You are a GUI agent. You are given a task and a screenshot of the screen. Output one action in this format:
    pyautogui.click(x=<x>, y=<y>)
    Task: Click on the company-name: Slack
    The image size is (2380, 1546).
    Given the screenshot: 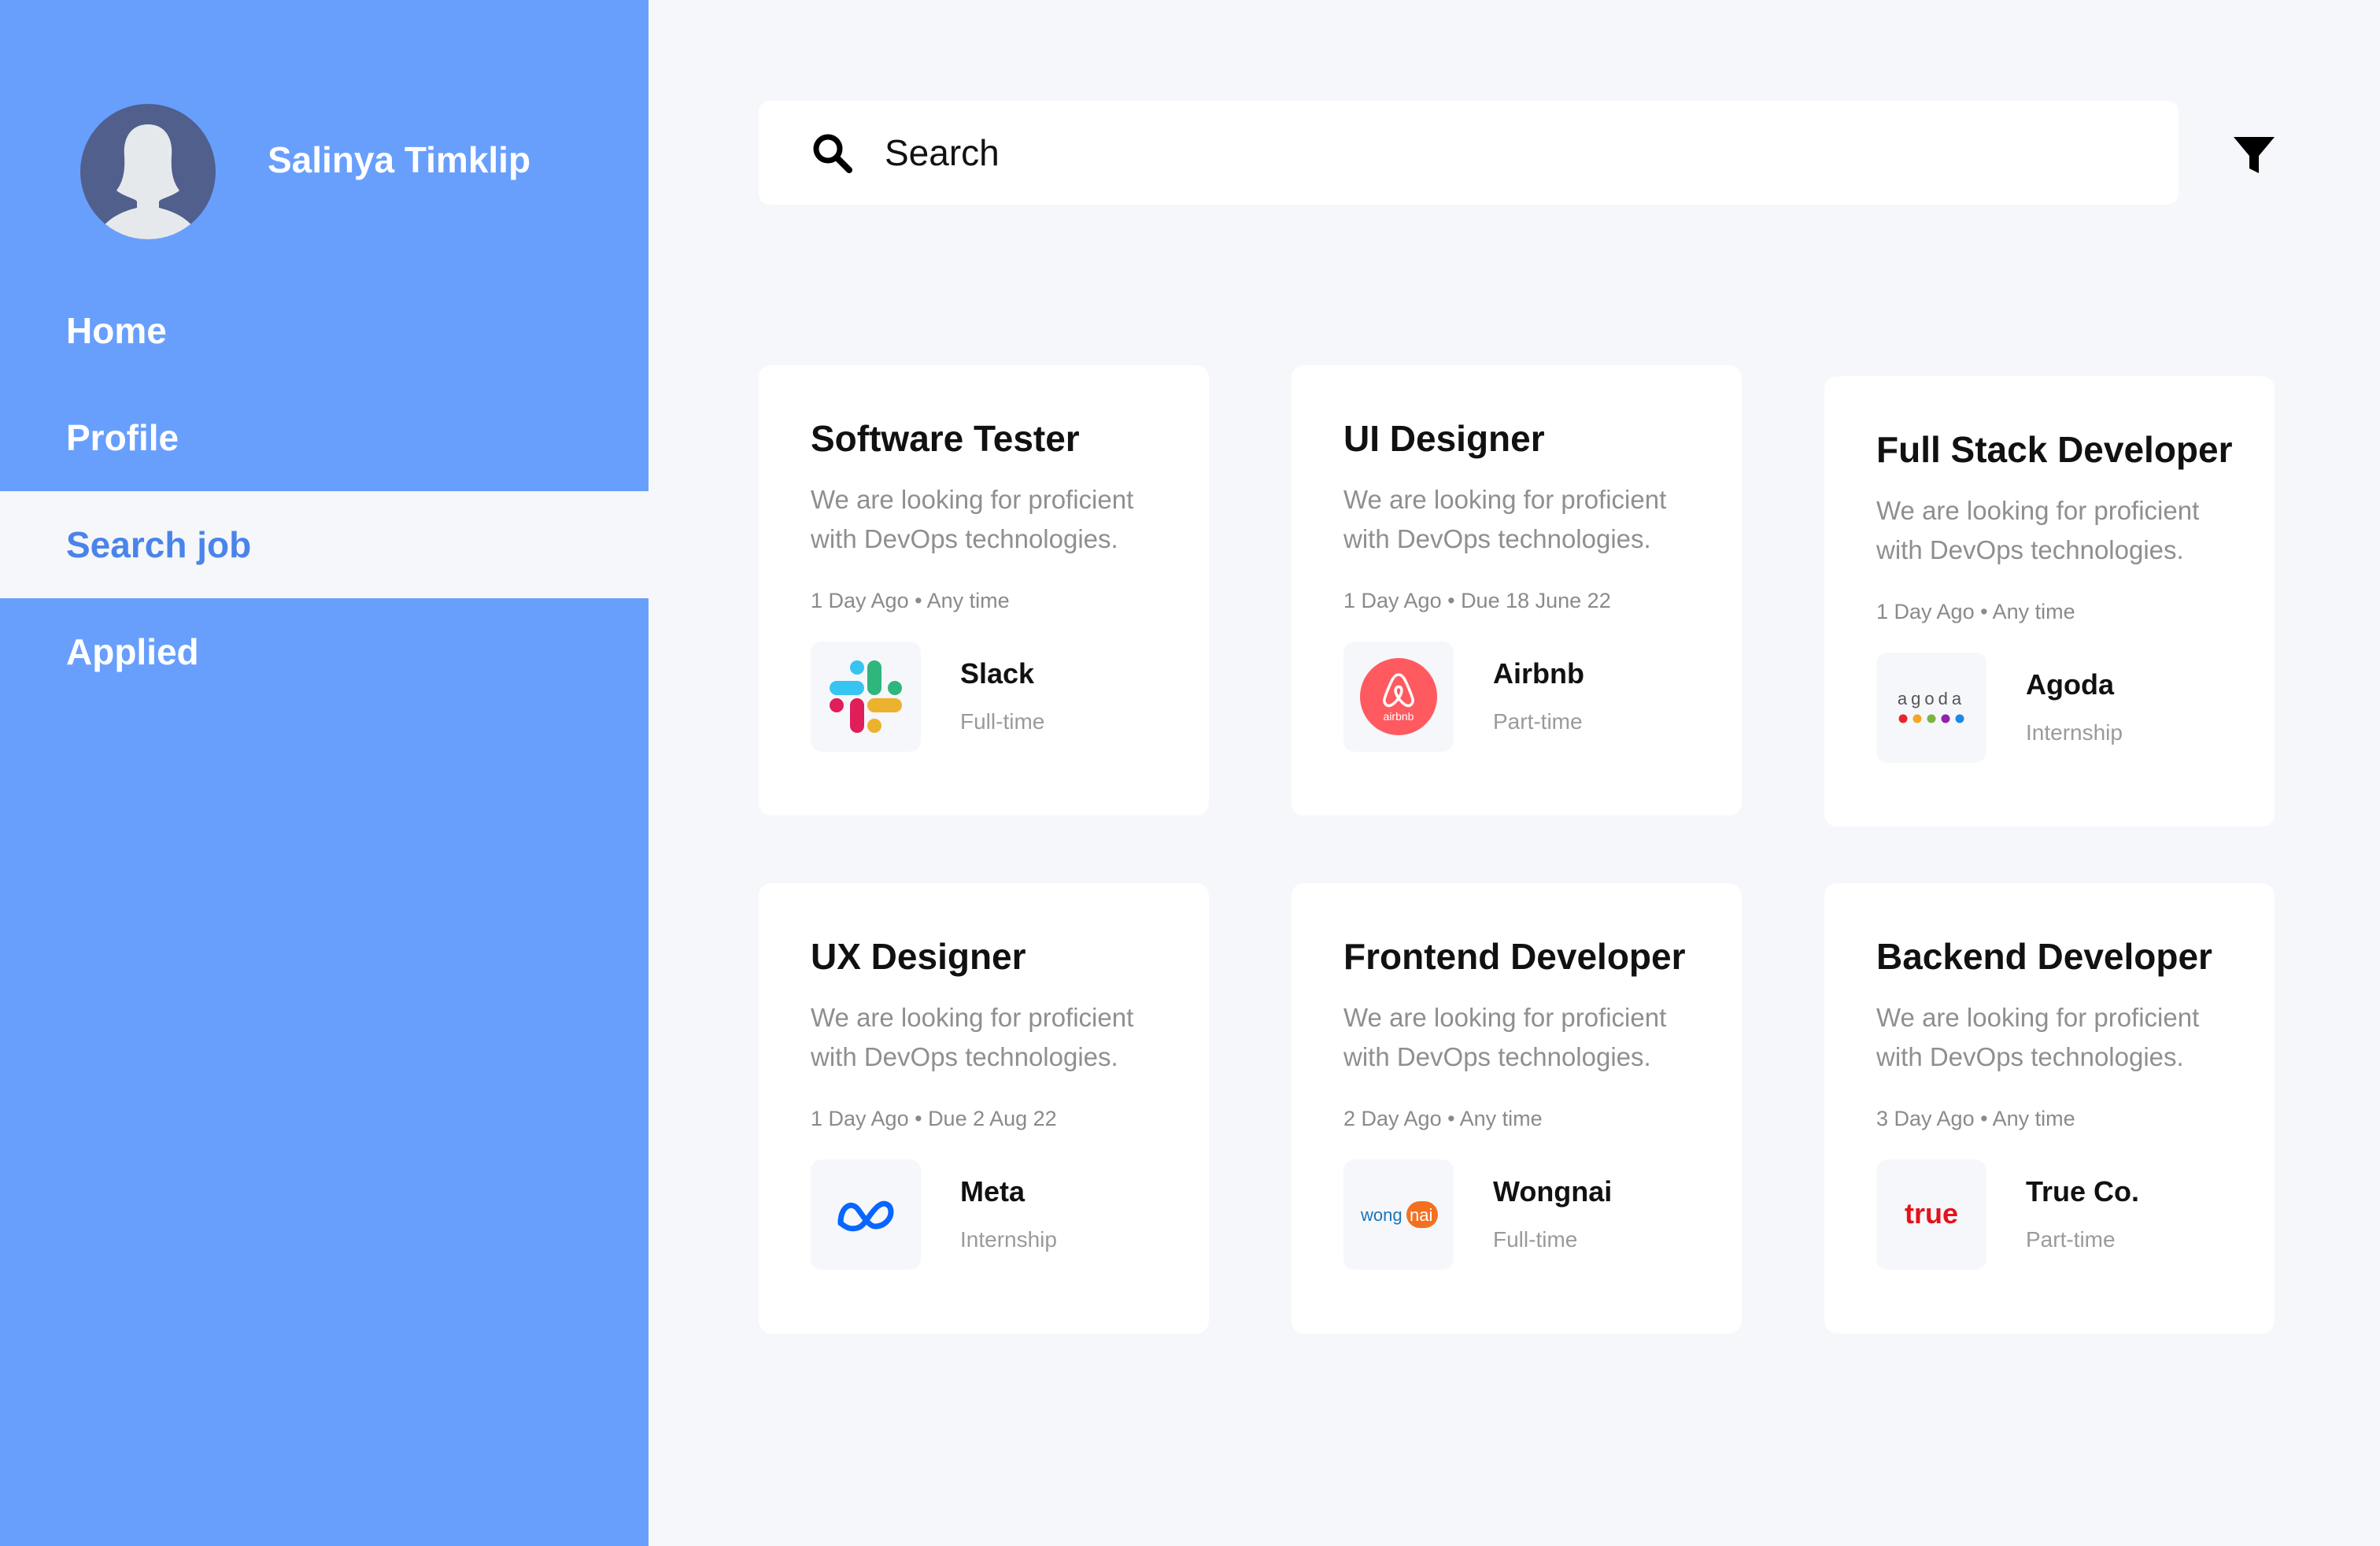 What is the action you would take?
    pyautogui.click(x=997, y=673)
    